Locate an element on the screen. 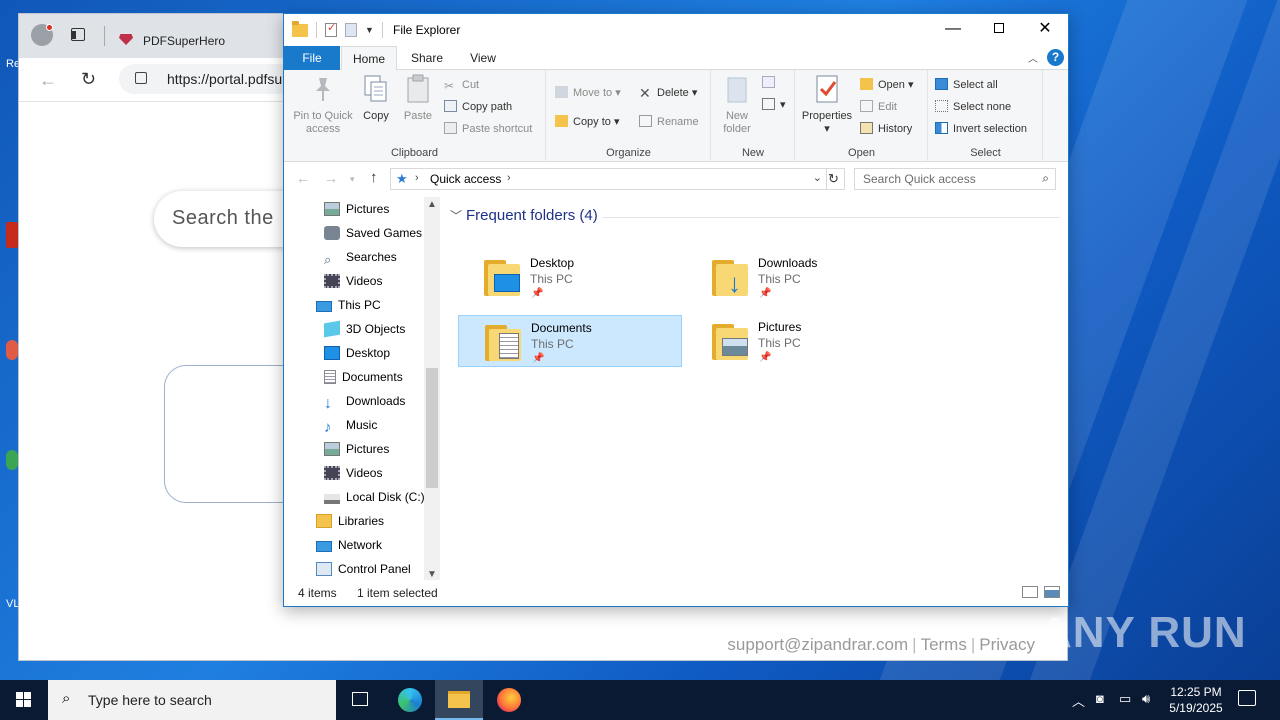 The height and width of the screenshot is (720, 1280). nav-item-desktop: Desktop is located at coordinates (357, 353).